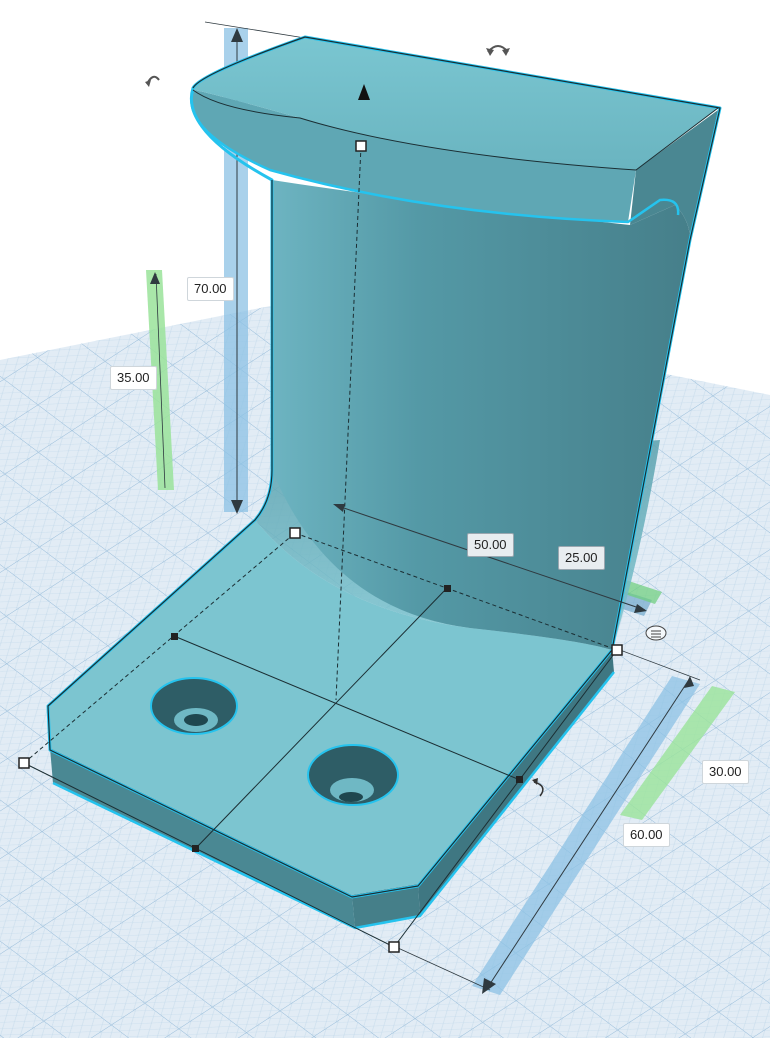 This screenshot has height=1043, width=770. I want to click on handle-corner-back-right, so click(617, 650).